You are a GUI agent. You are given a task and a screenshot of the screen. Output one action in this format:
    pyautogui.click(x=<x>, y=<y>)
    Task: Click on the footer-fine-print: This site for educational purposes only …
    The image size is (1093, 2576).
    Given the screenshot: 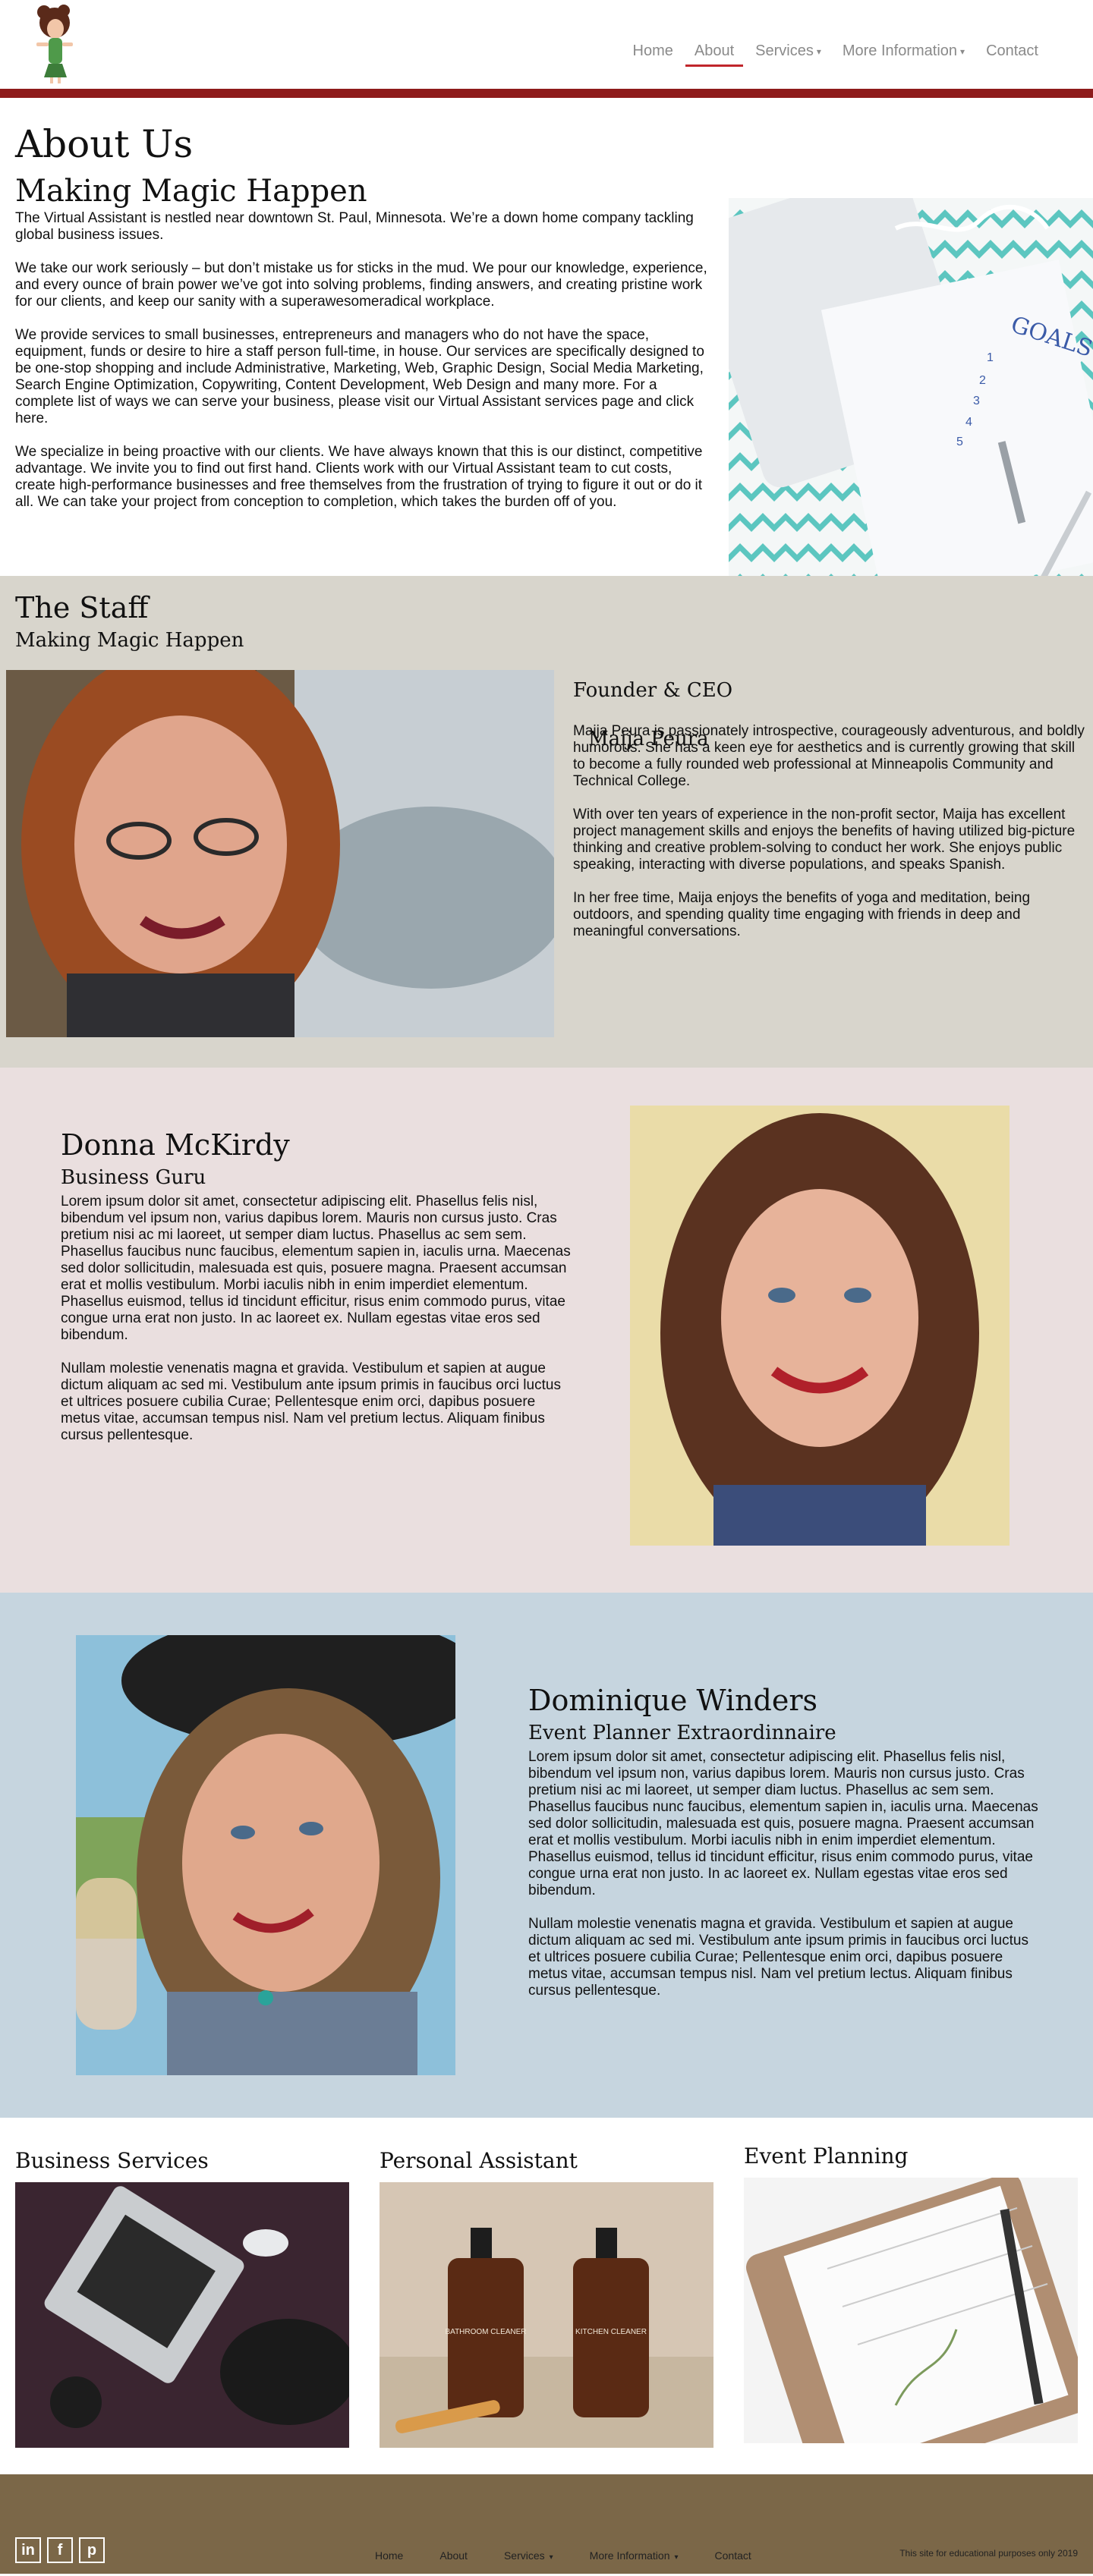 What is the action you would take?
    pyautogui.click(x=988, y=2553)
    